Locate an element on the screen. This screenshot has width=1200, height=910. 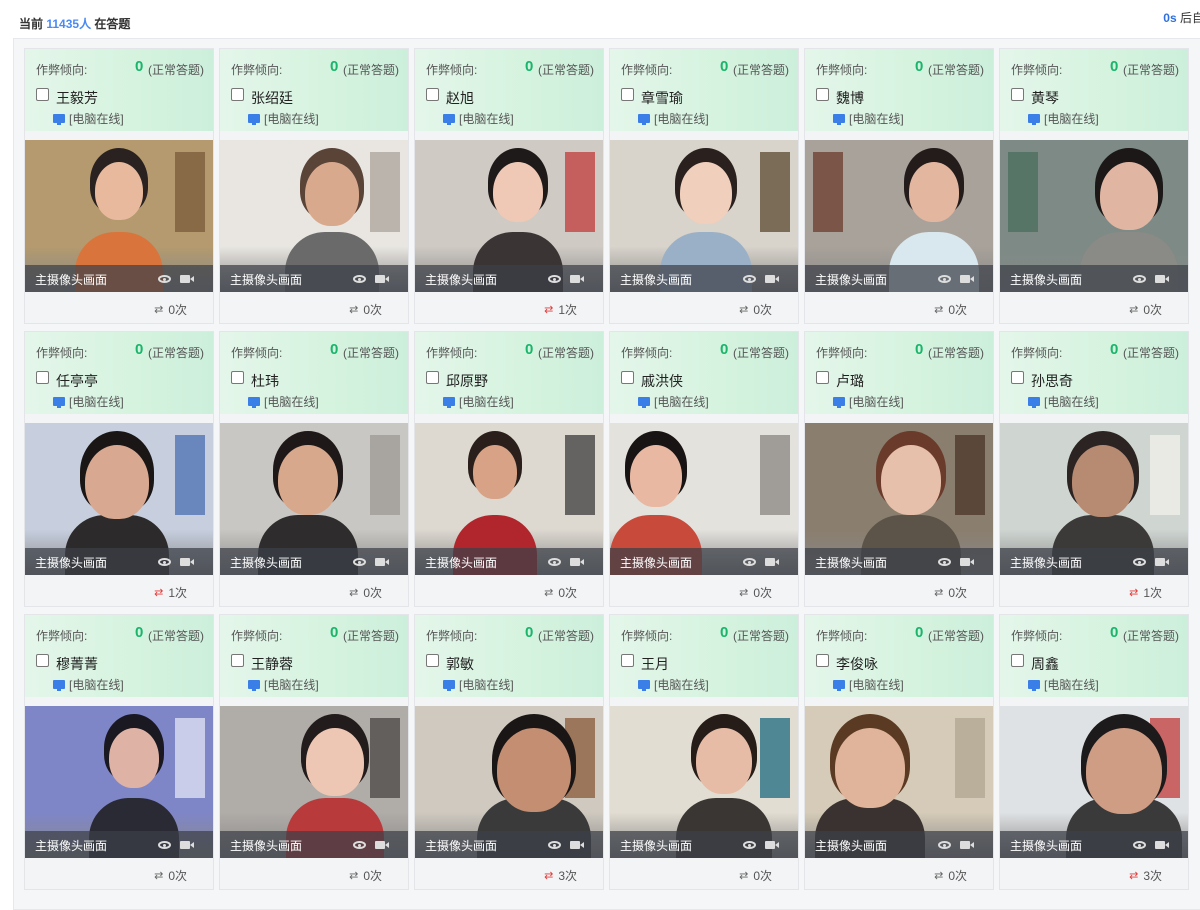
student-card: 作弊倾向: 0 (正常答题) 黄琴 [电脑在线] 主摄像头画面 ⇄ 0次 is located at coordinates (1094, 186).